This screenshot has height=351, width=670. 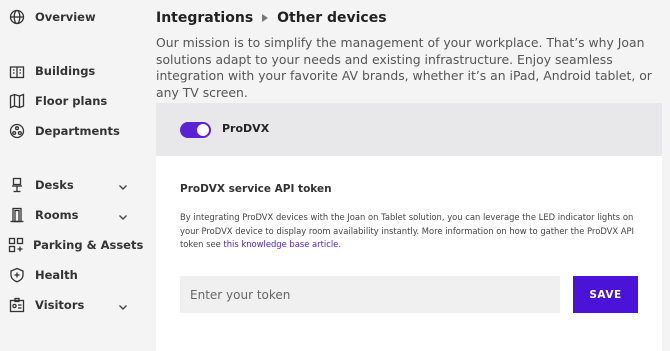 What do you see at coordinates (17, 71) in the screenshot?
I see `buildings-icon` at bounding box center [17, 71].